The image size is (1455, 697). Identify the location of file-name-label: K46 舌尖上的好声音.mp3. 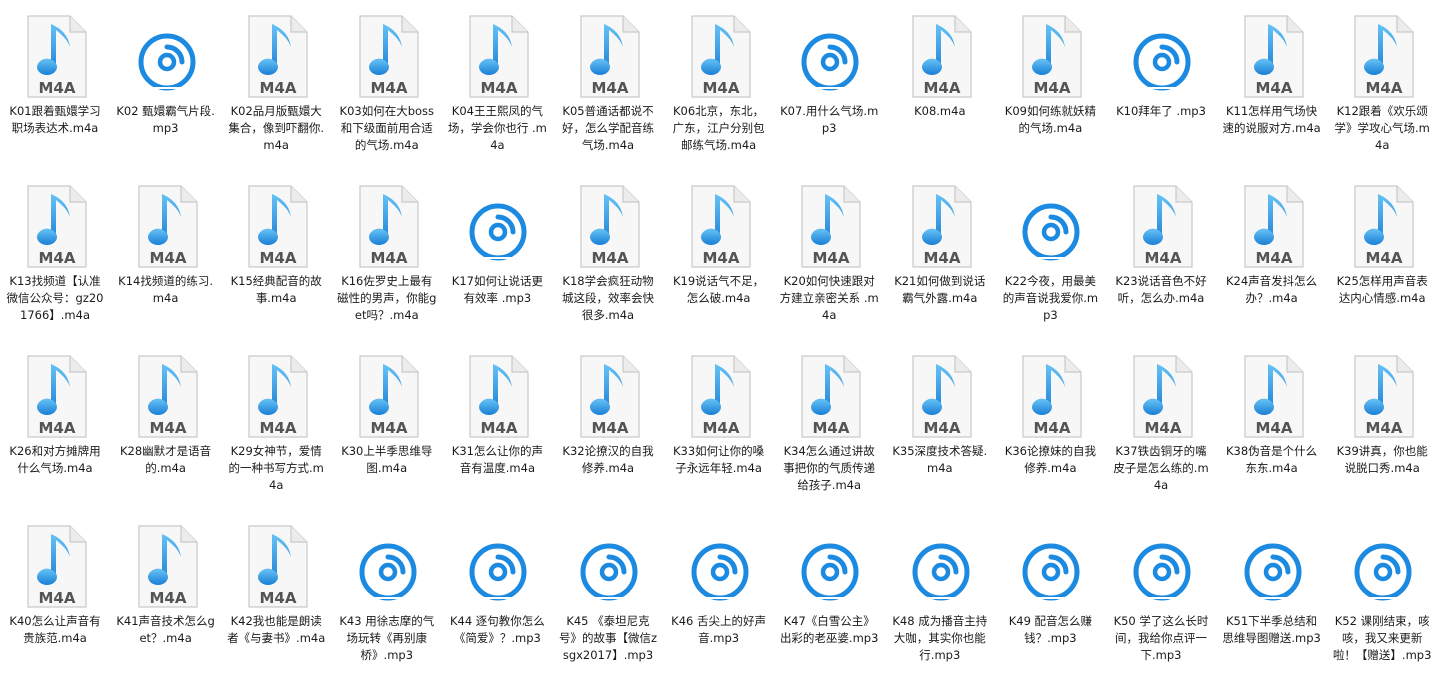
(719, 629).